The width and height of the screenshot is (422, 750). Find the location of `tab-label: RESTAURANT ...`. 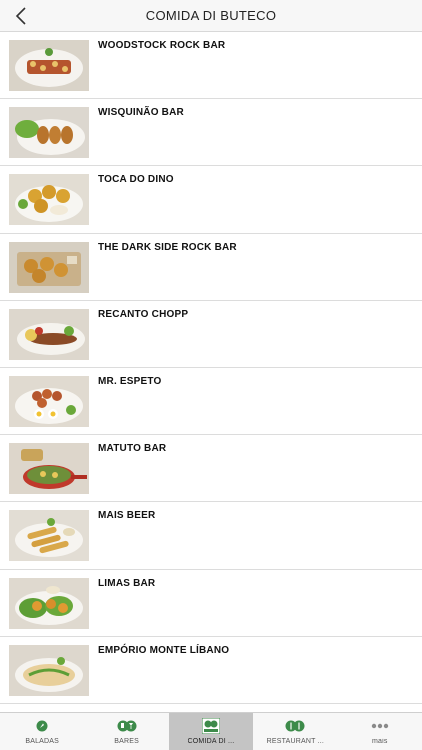

tab-label: RESTAURANT ... is located at coordinates (295, 741).